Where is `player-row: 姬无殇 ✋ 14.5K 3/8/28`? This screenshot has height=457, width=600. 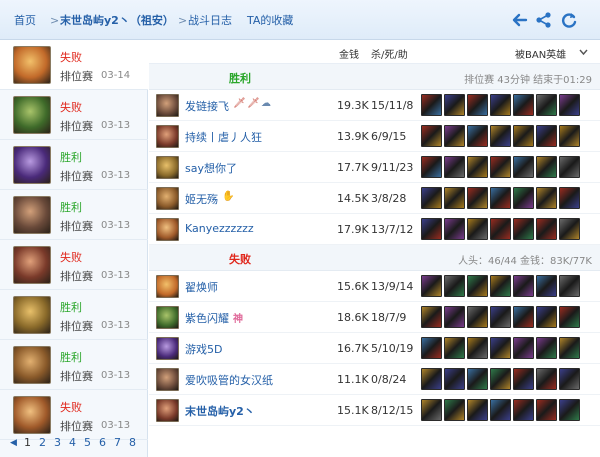
player-row: 姬无殇 ✋ 14.5K 3/8/28 is located at coordinates (374, 198).